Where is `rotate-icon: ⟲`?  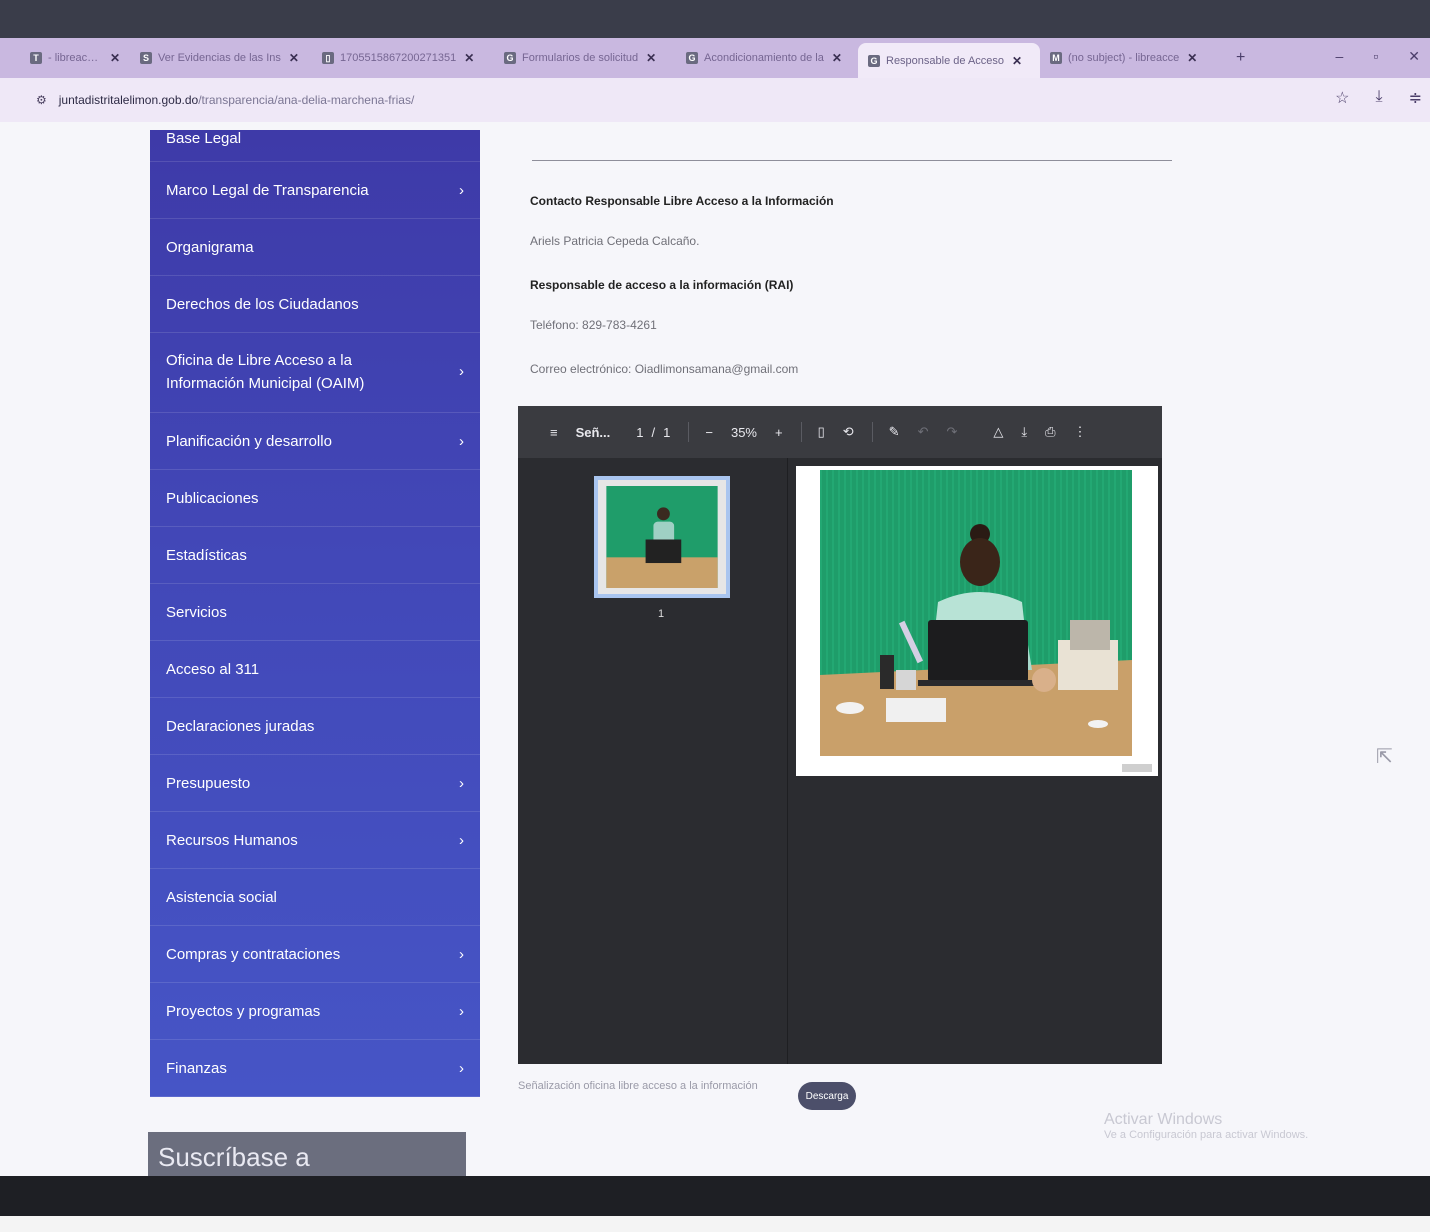 rotate-icon: ⟲ is located at coordinates (848, 432).